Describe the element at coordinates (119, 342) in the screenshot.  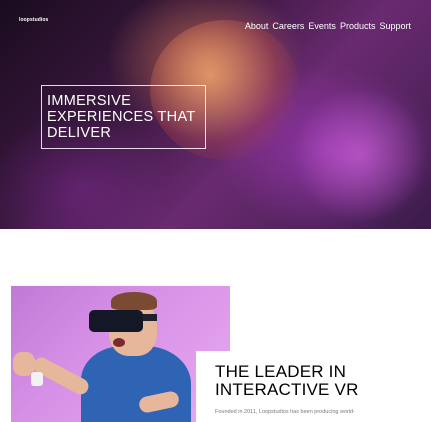
I see `person-mouth` at that location.